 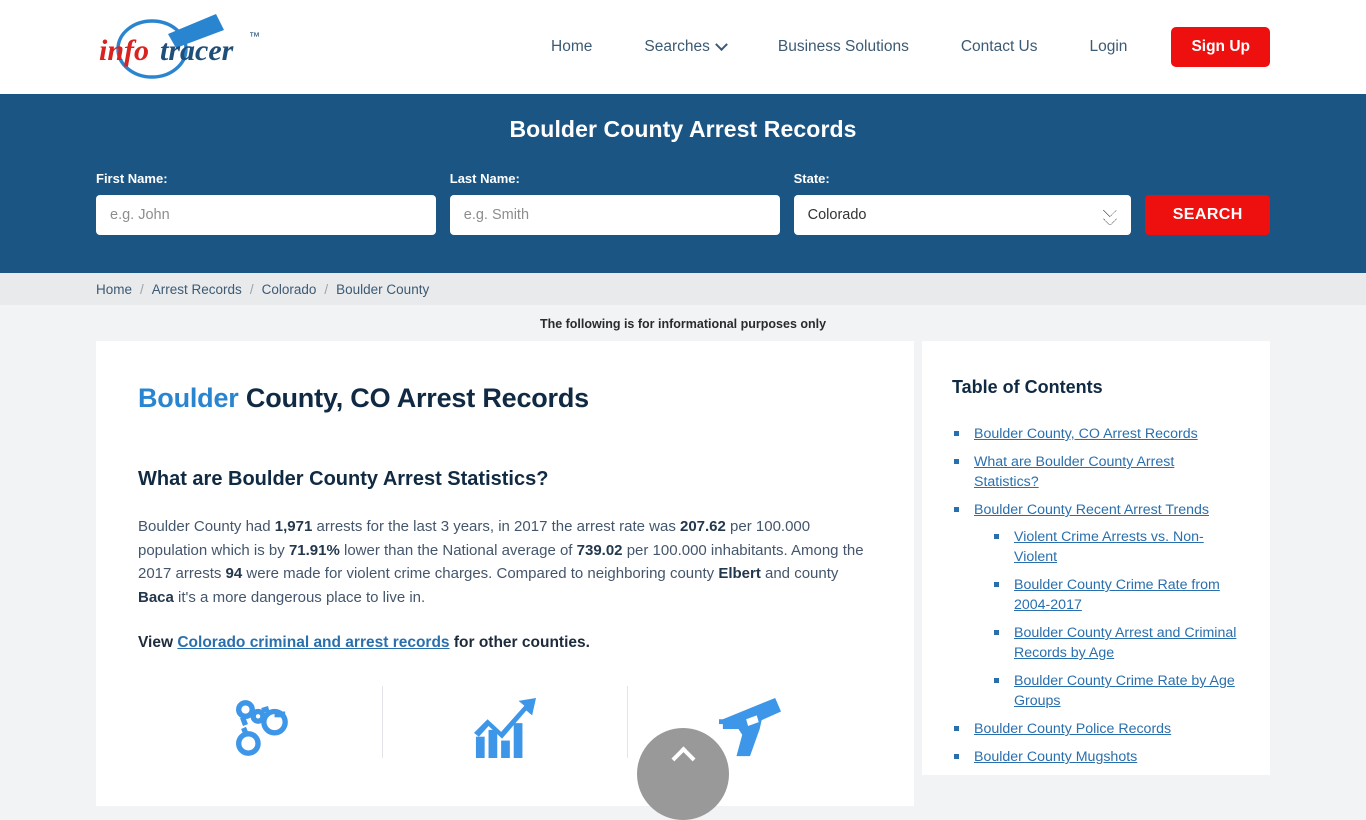 I want to click on breadcrumb-item-colorado: Colorado, so click(x=289, y=289).